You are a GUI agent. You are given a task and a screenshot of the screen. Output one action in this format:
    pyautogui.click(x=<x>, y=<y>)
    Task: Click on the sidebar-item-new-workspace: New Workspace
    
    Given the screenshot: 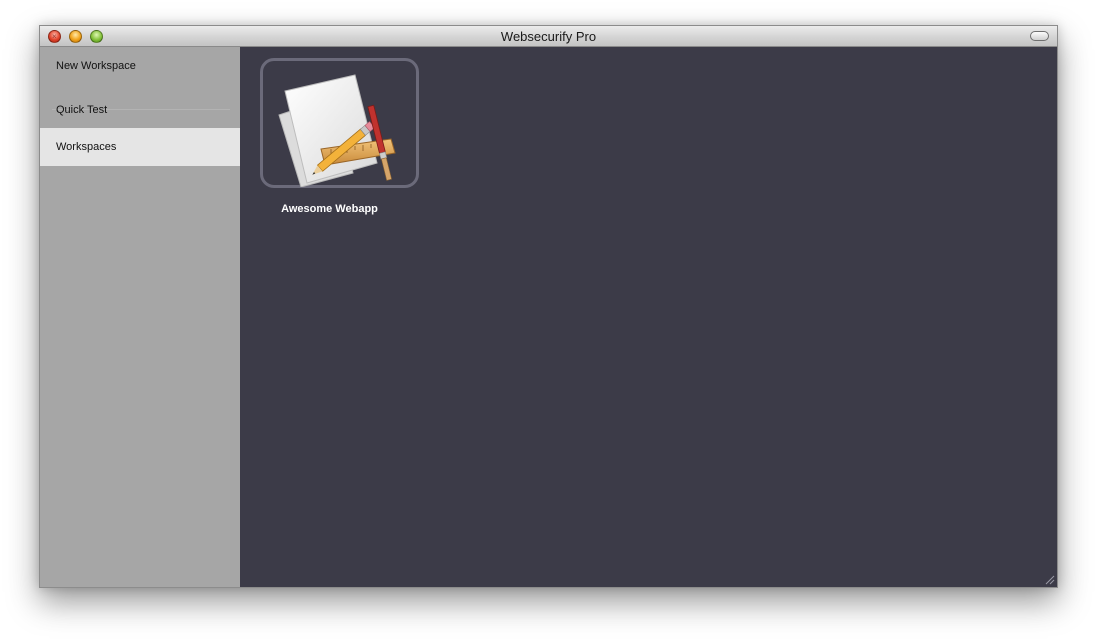 What is the action you would take?
    pyautogui.click(x=140, y=66)
    